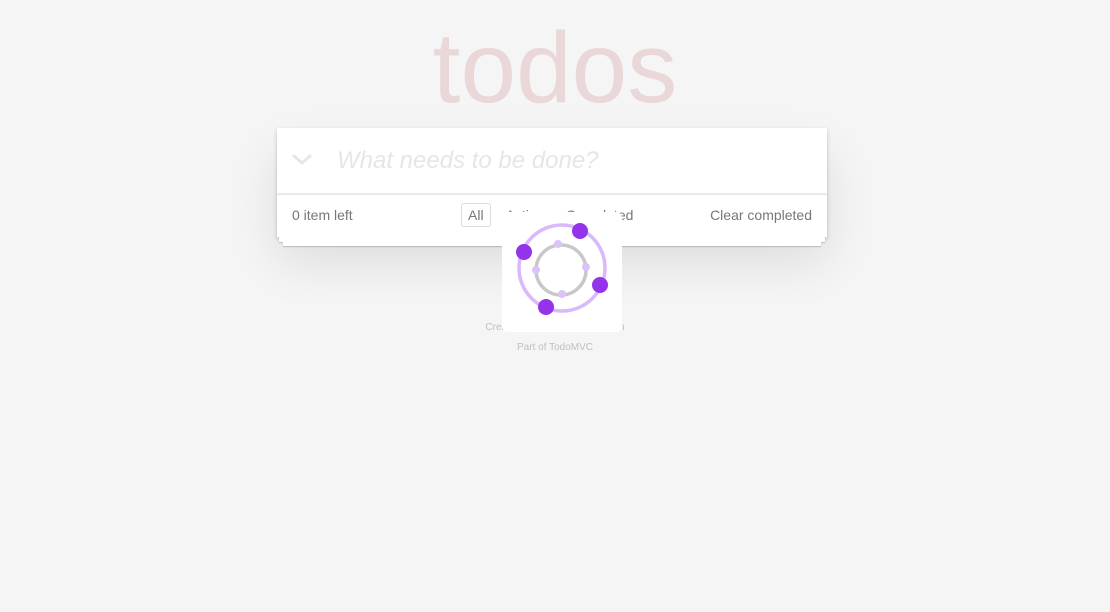 The width and height of the screenshot is (1110, 612). I want to click on todo-count: 0 item left, so click(322, 215).